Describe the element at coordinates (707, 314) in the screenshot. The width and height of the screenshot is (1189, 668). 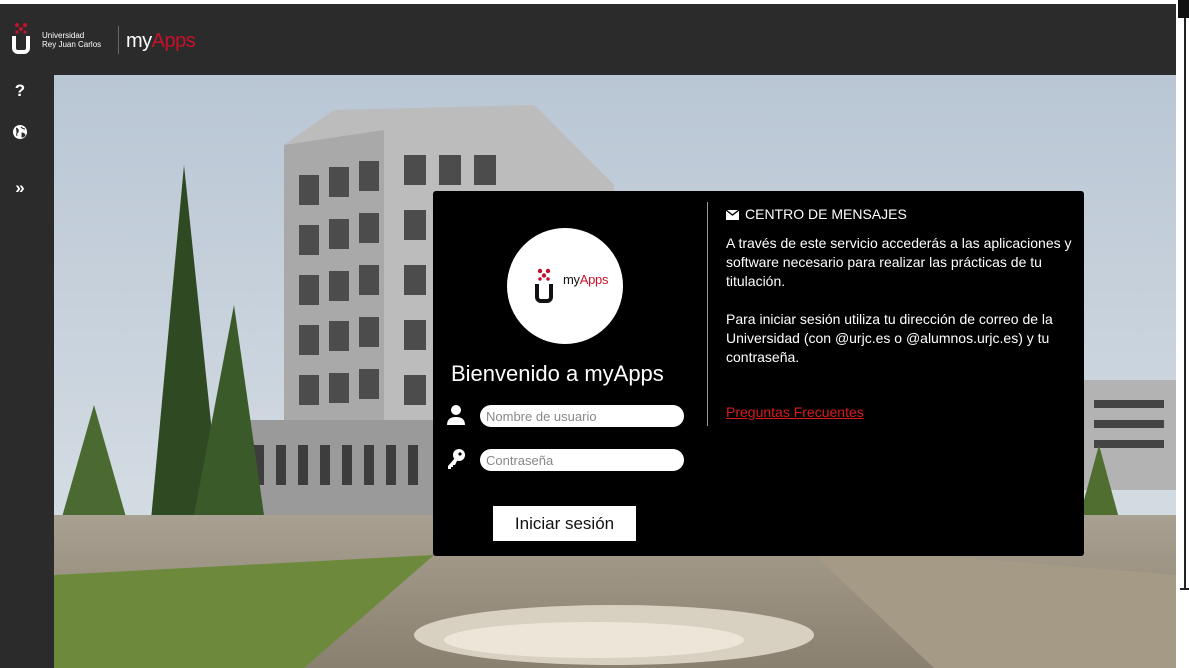
I see `panel-divider` at that location.